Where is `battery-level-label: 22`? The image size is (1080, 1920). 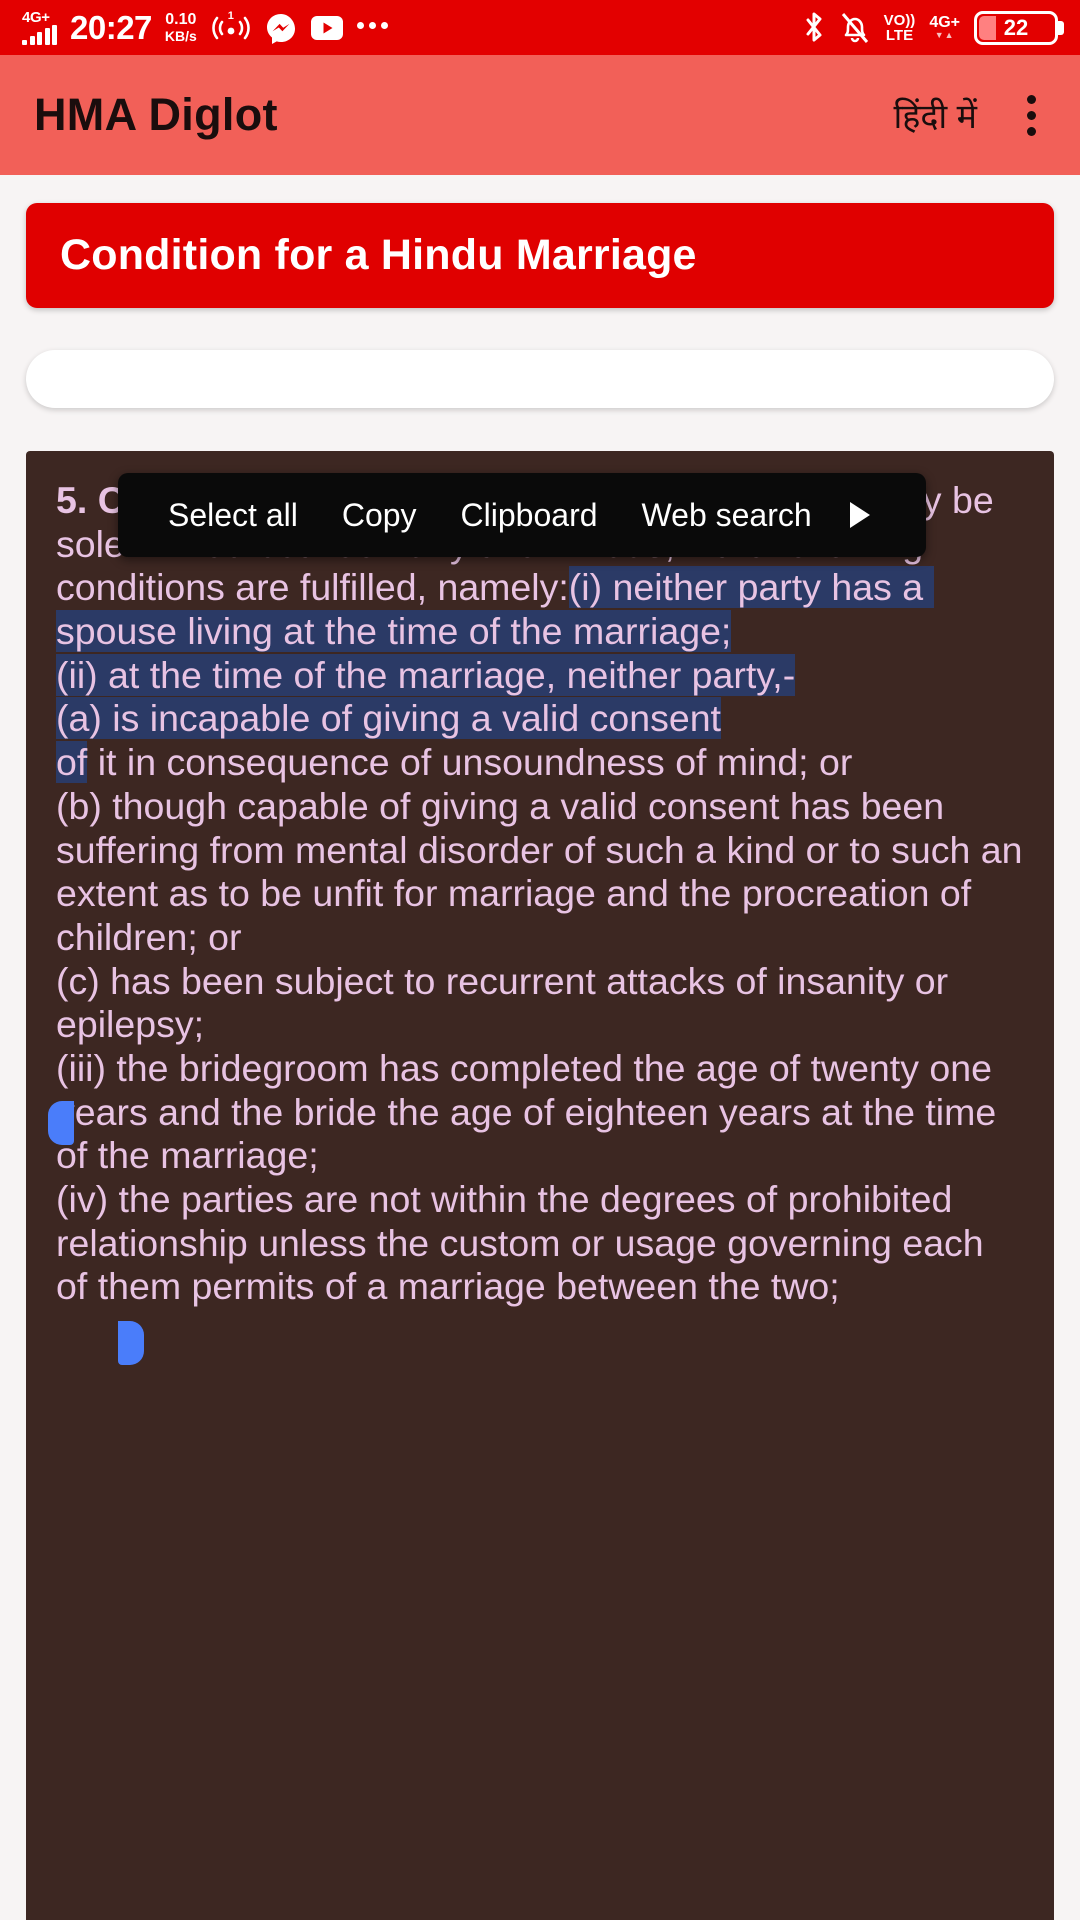 battery-level-label: 22 is located at coordinates (1016, 27).